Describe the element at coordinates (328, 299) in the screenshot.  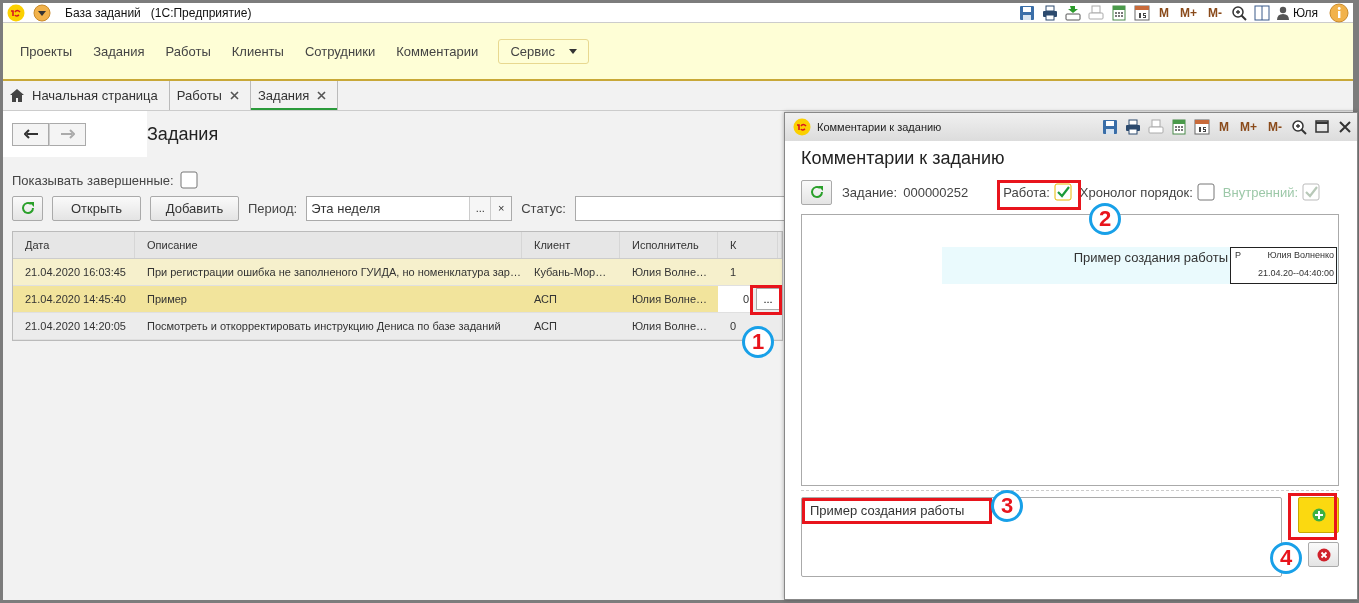
I see `table-cell: Пример` at that location.